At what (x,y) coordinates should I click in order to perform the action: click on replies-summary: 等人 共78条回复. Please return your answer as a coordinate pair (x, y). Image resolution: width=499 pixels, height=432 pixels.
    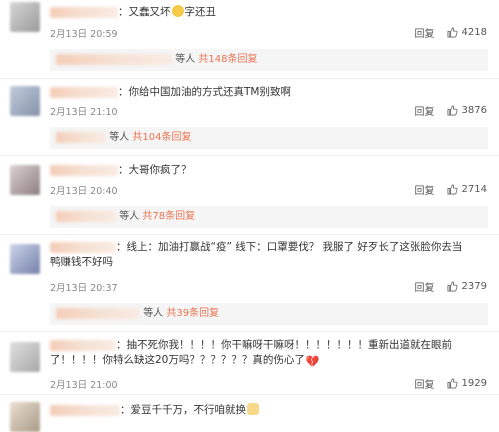
    Looking at the image, I should click on (269, 217).